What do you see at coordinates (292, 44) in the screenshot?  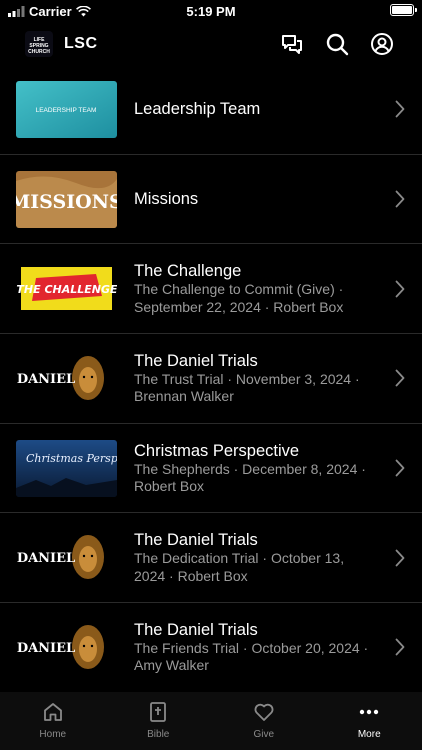 I see `chat-icon` at bounding box center [292, 44].